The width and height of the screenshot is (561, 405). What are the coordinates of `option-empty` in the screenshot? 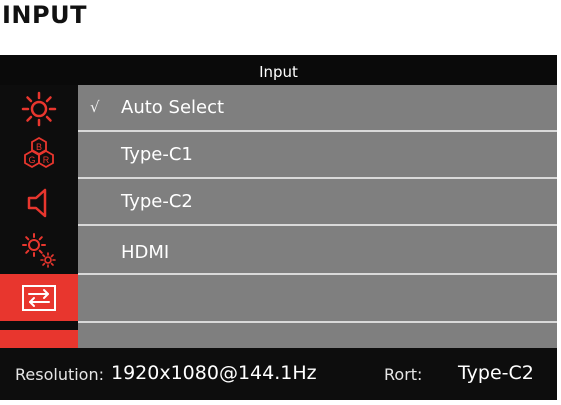 It's located at (317, 297).